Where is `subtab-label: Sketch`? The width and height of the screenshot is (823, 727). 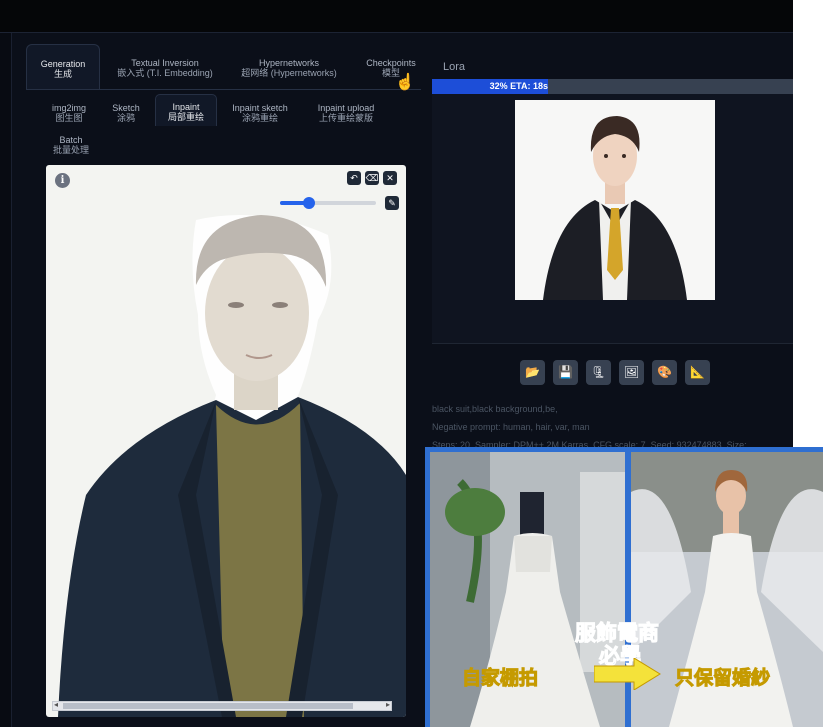
subtab-label: Sketch is located at coordinates (126, 108).